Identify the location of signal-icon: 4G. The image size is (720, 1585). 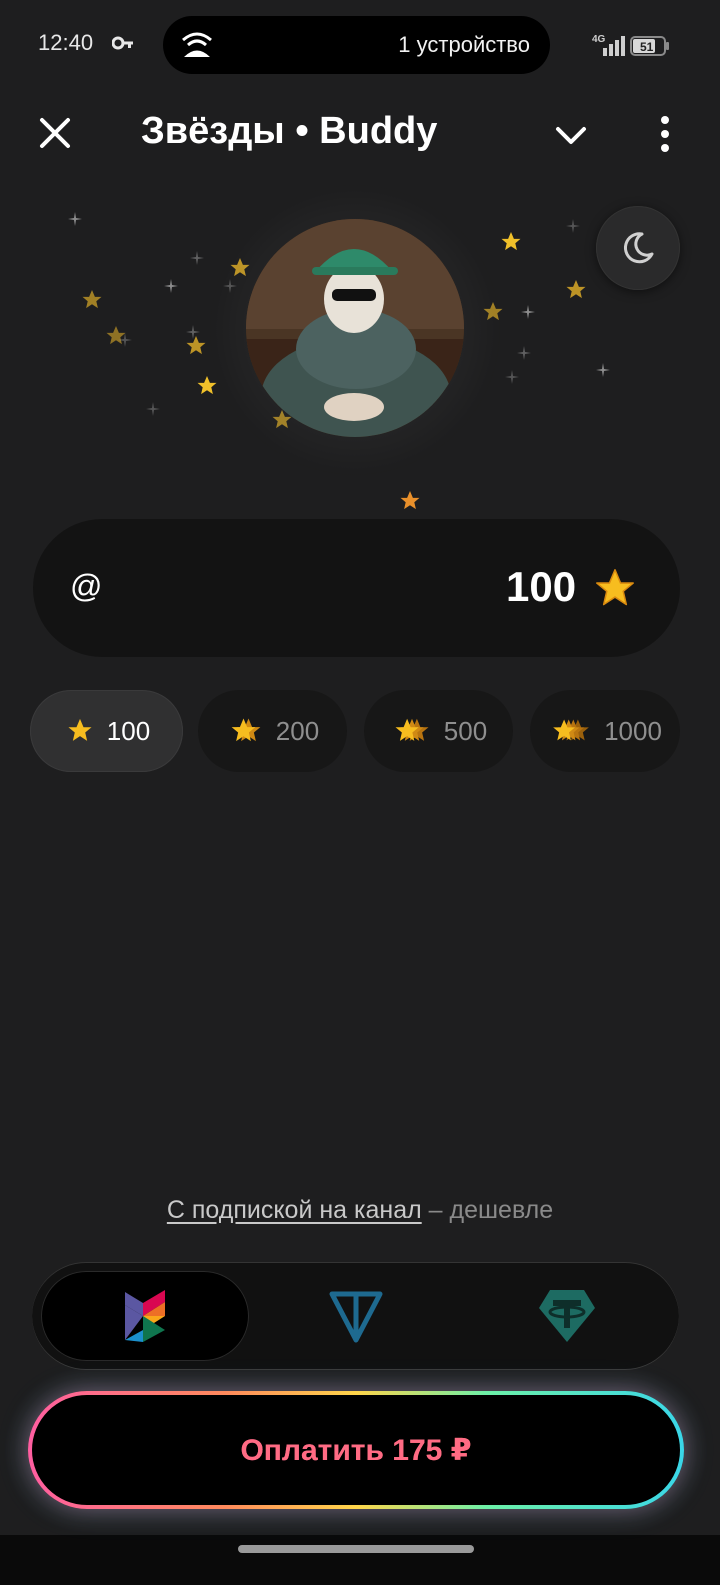
(608, 47).